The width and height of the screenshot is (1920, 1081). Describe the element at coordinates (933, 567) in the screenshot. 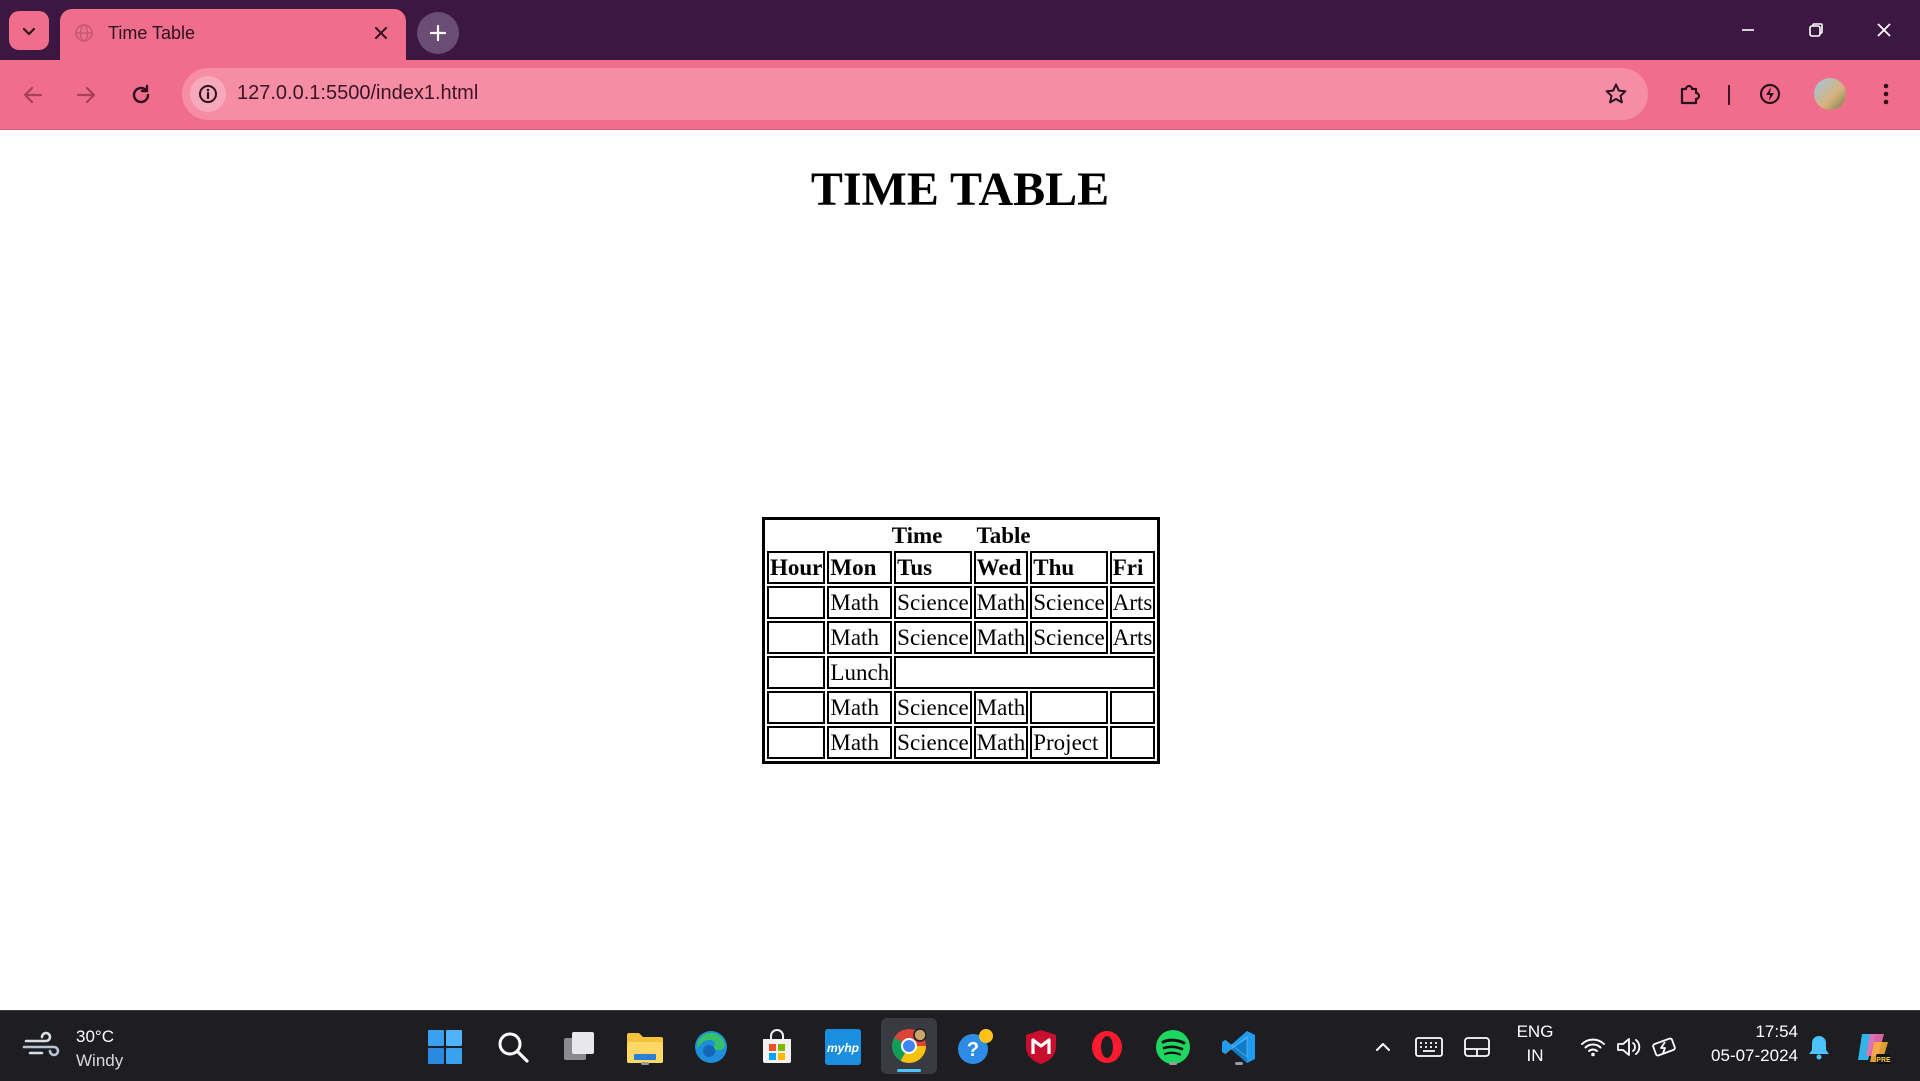

I see `column-header: Tus` at that location.